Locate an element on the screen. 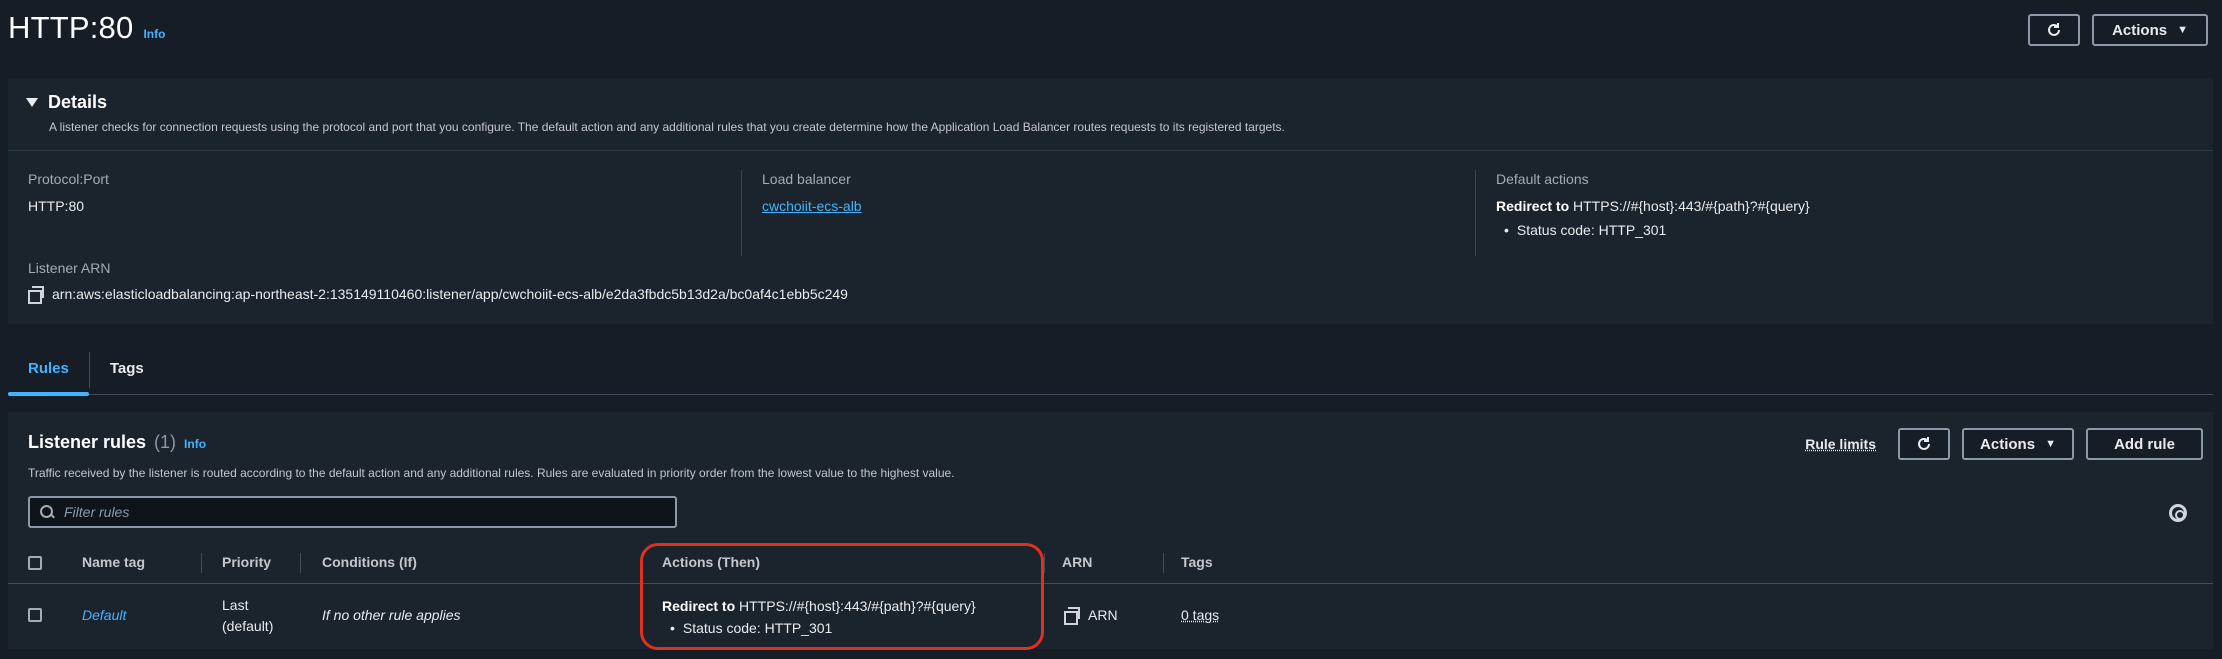  settings-gear-icon is located at coordinates (2178, 513).